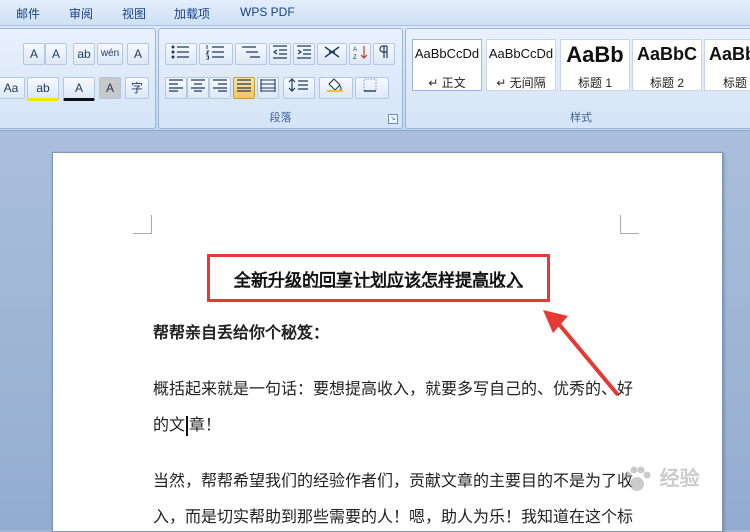 The width and height of the screenshot is (750, 532). What do you see at coordinates (241, 331) in the screenshot?
I see `document-subheading: 帮帮亲自丢给你个秘笈：` at bounding box center [241, 331].